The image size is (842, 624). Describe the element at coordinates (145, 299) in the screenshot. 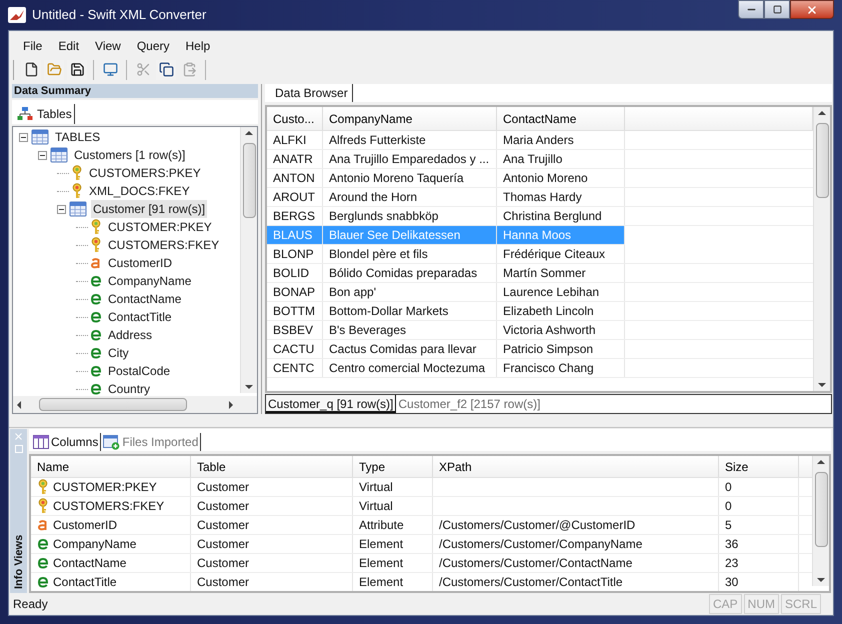

I see `tree-item: ContactName` at that location.